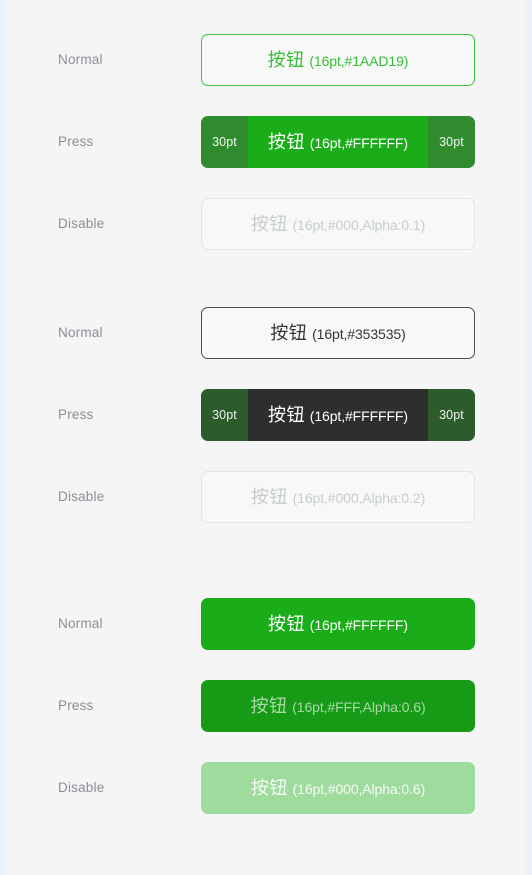  I want to click on row-normal: Normal 按钮 (16pt,#FFFFFF), so click(266, 624).